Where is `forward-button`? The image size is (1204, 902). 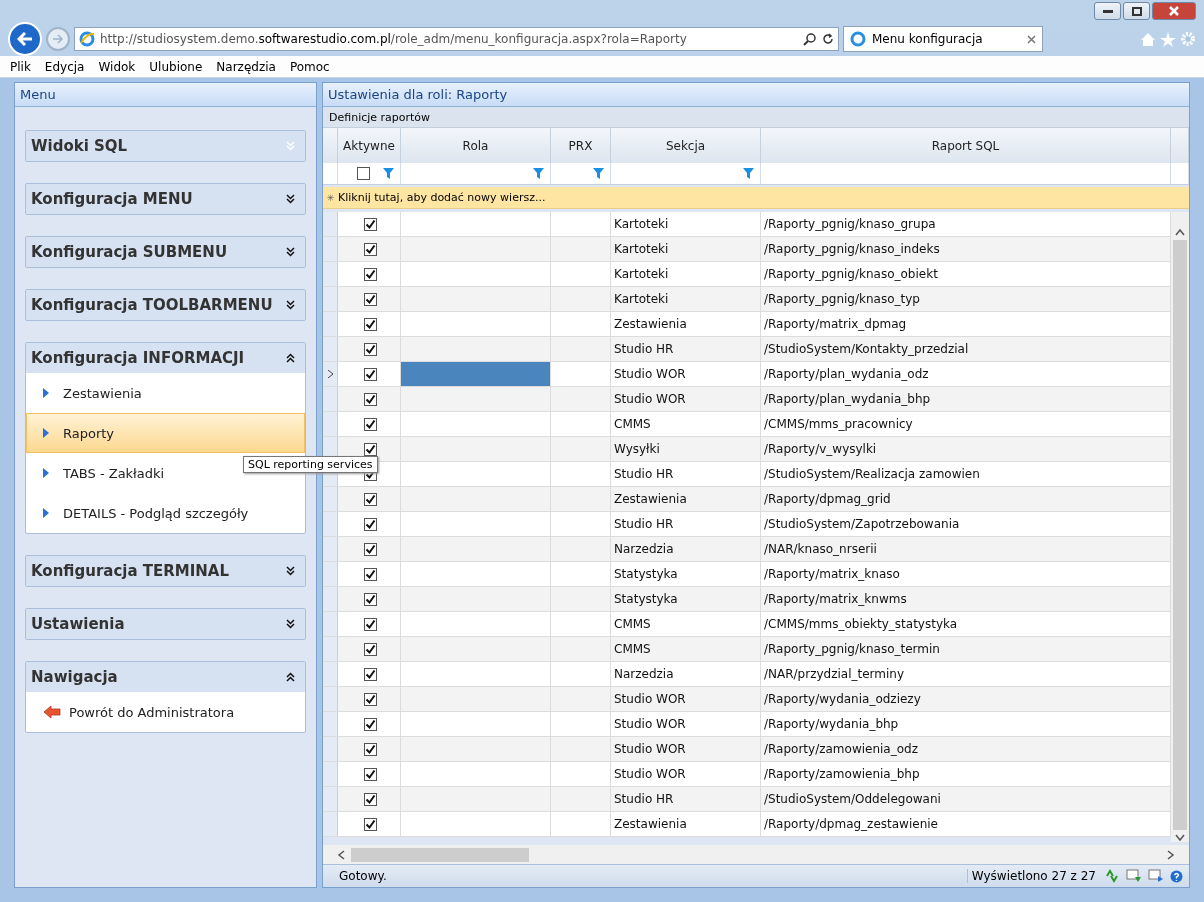 forward-button is located at coordinates (58, 39).